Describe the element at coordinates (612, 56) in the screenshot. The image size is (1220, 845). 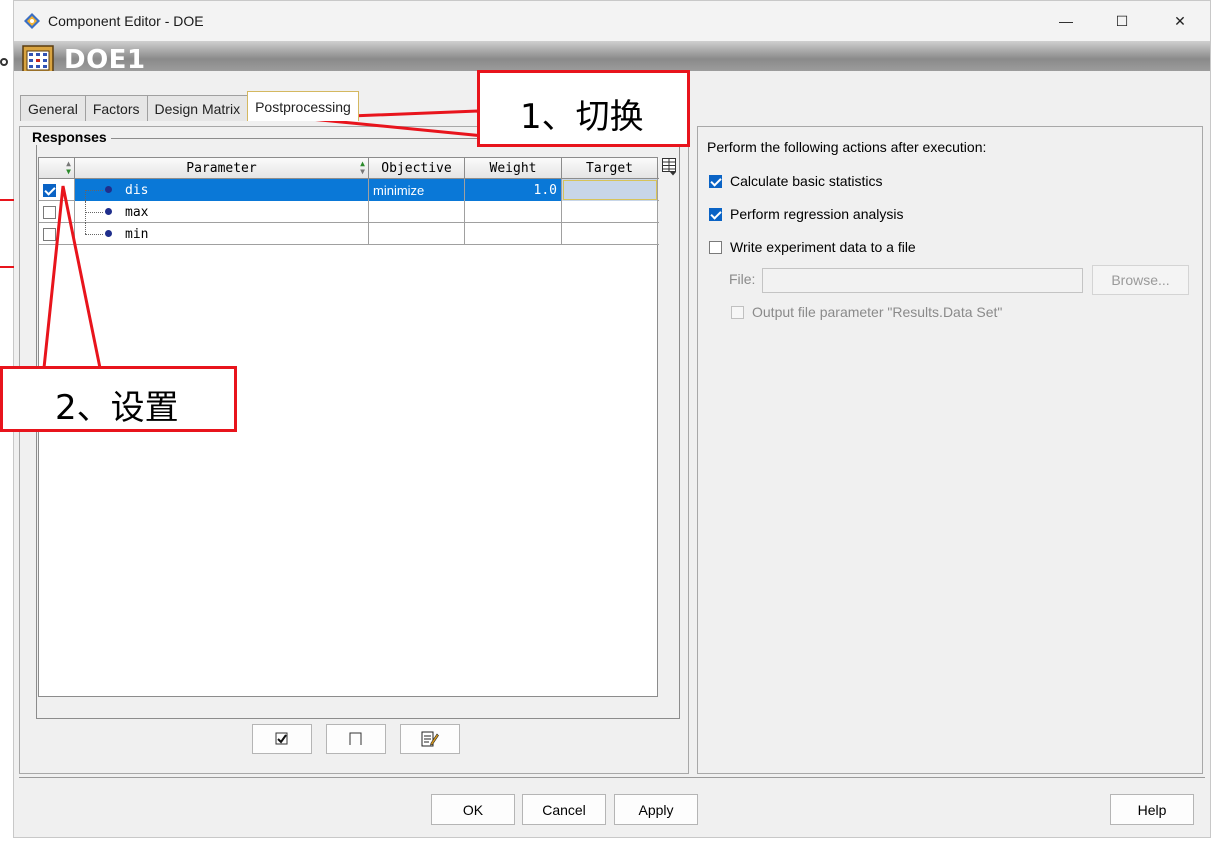
I see `component-header-band` at that location.